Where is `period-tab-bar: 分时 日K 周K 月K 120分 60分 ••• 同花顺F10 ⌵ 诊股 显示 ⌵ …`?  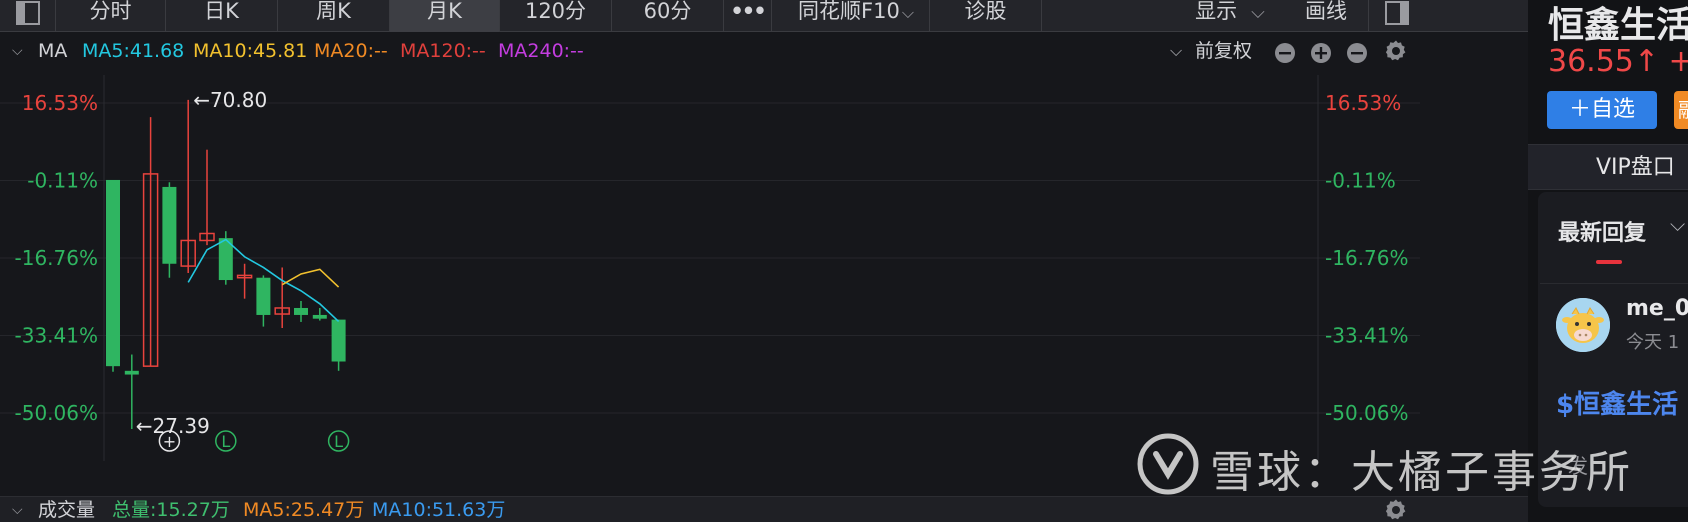
period-tab-bar: 分时 日K 周K 月K 120分 60分 ••• 同花顺F10 ⌵ 诊股 显示 ⌵ … is located at coordinates (764, 16).